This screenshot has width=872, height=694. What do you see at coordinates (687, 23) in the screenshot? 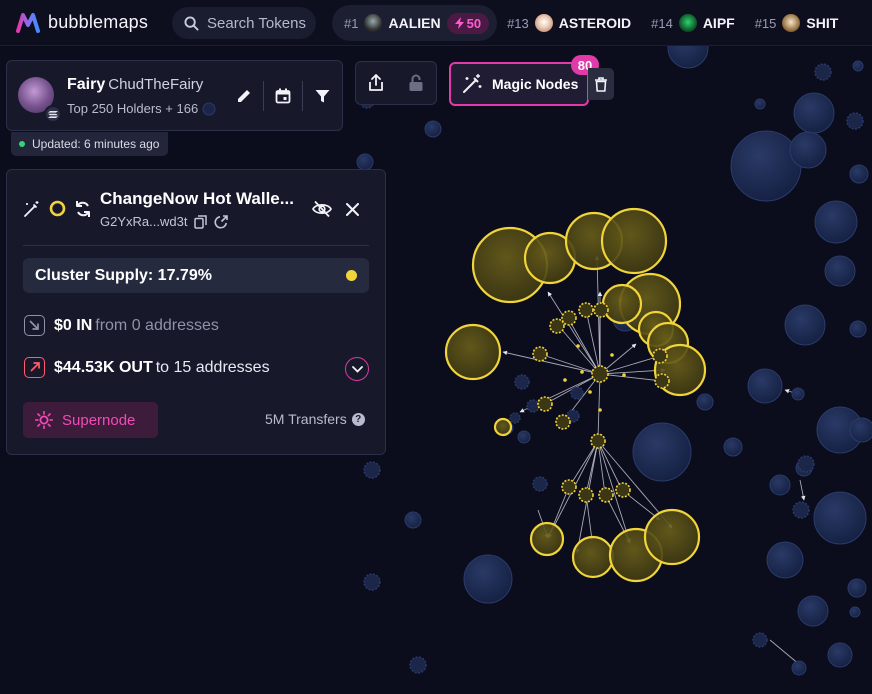
I see `leaf-icon` at bounding box center [687, 23].